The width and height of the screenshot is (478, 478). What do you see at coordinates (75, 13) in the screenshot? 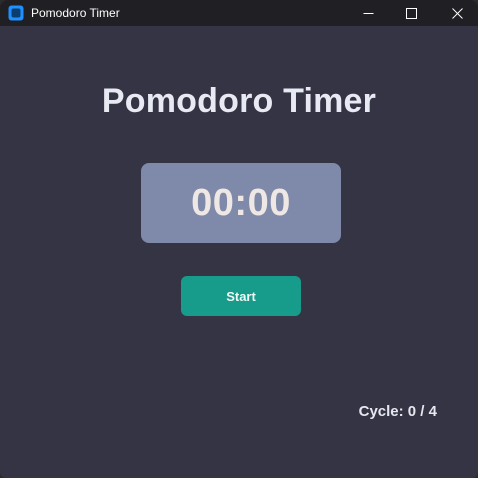
I see `window-title: Pomodoro Timer` at bounding box center [75, 13].